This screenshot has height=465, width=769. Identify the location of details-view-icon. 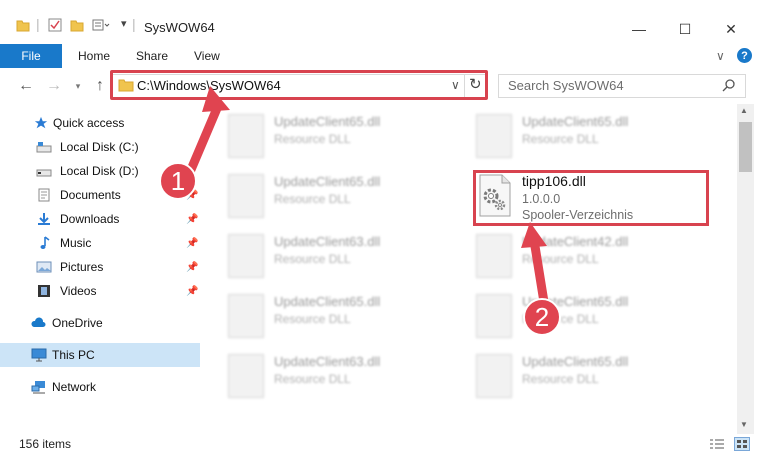
(717, 444).